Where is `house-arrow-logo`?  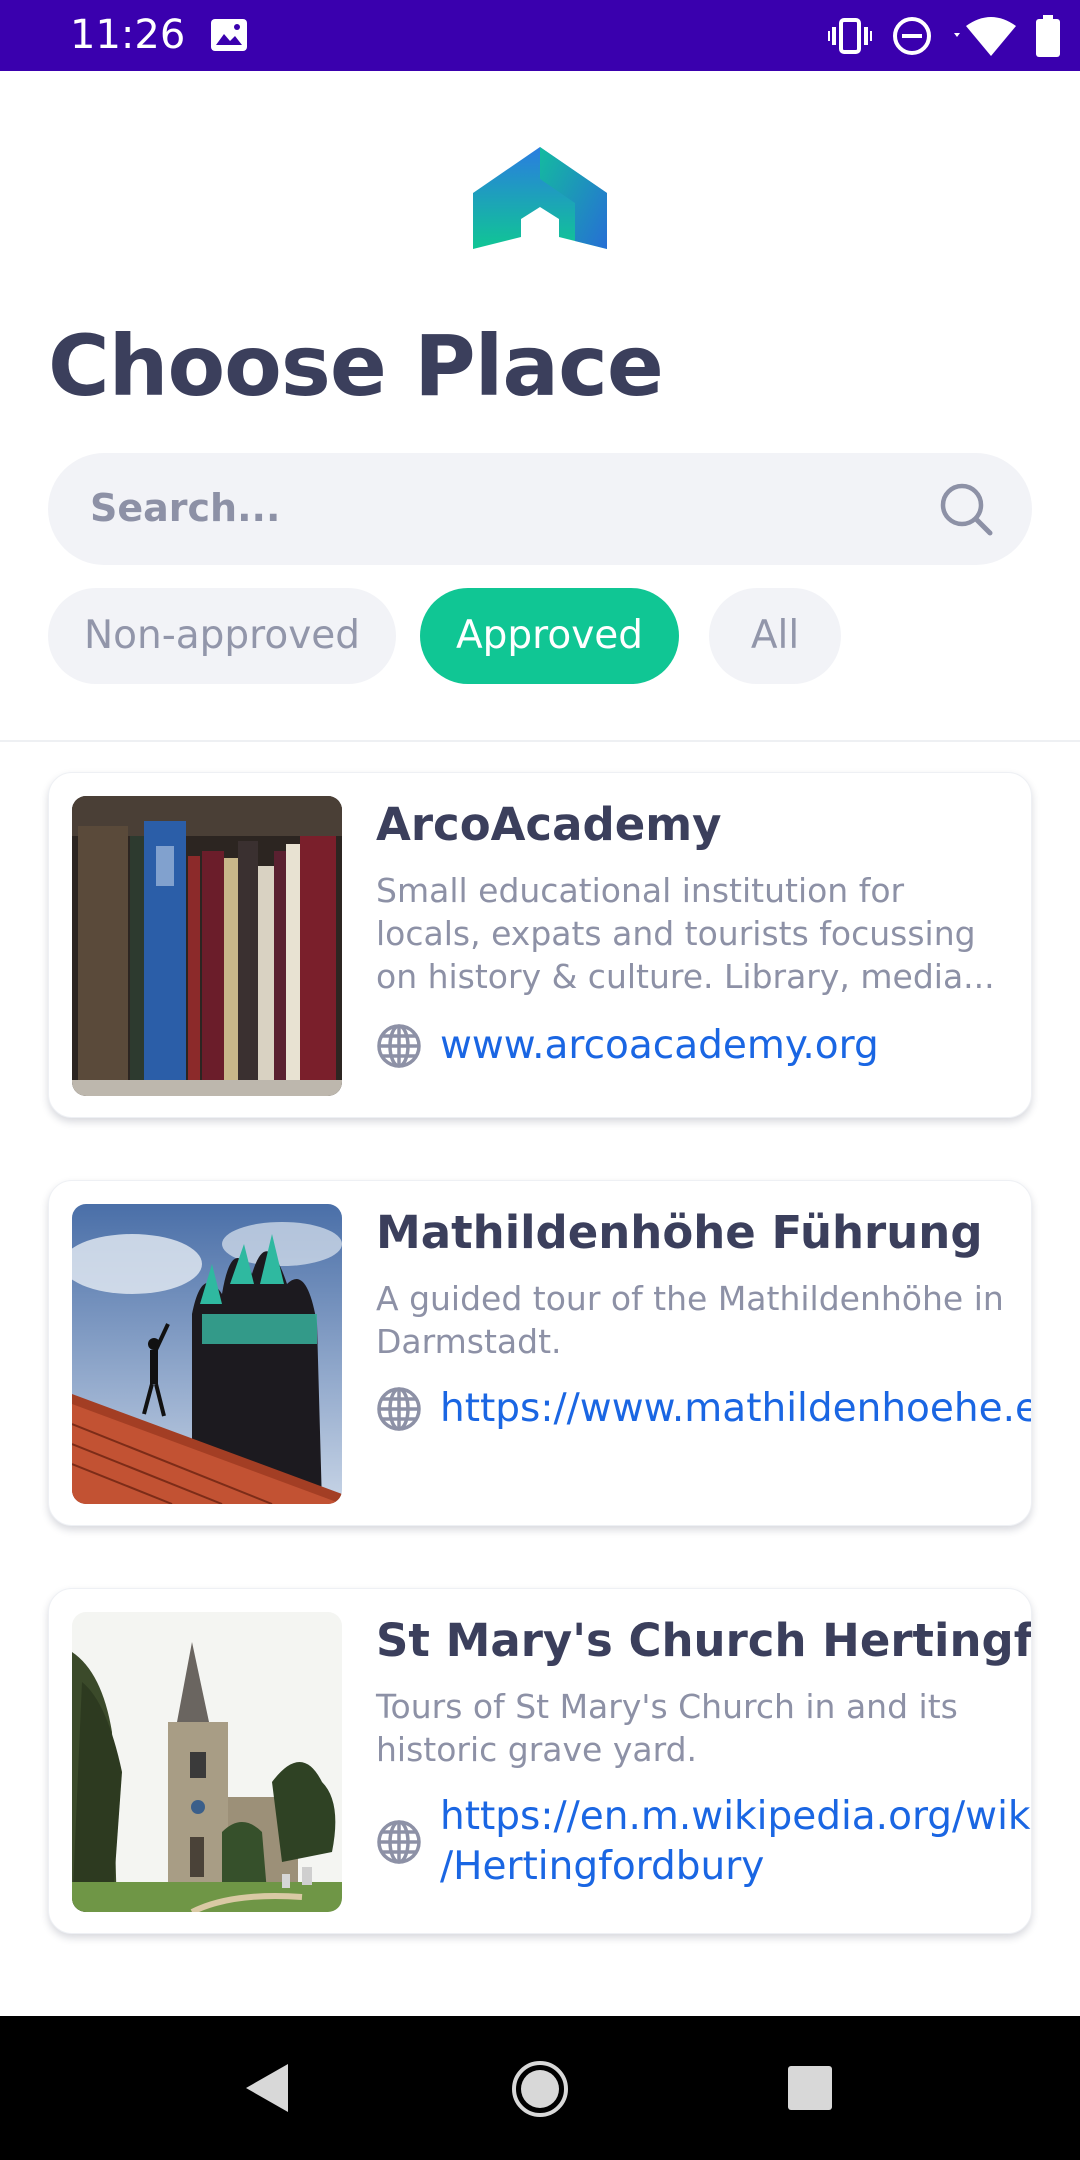
house-arrow-logo is located at coordinates (540, 198).